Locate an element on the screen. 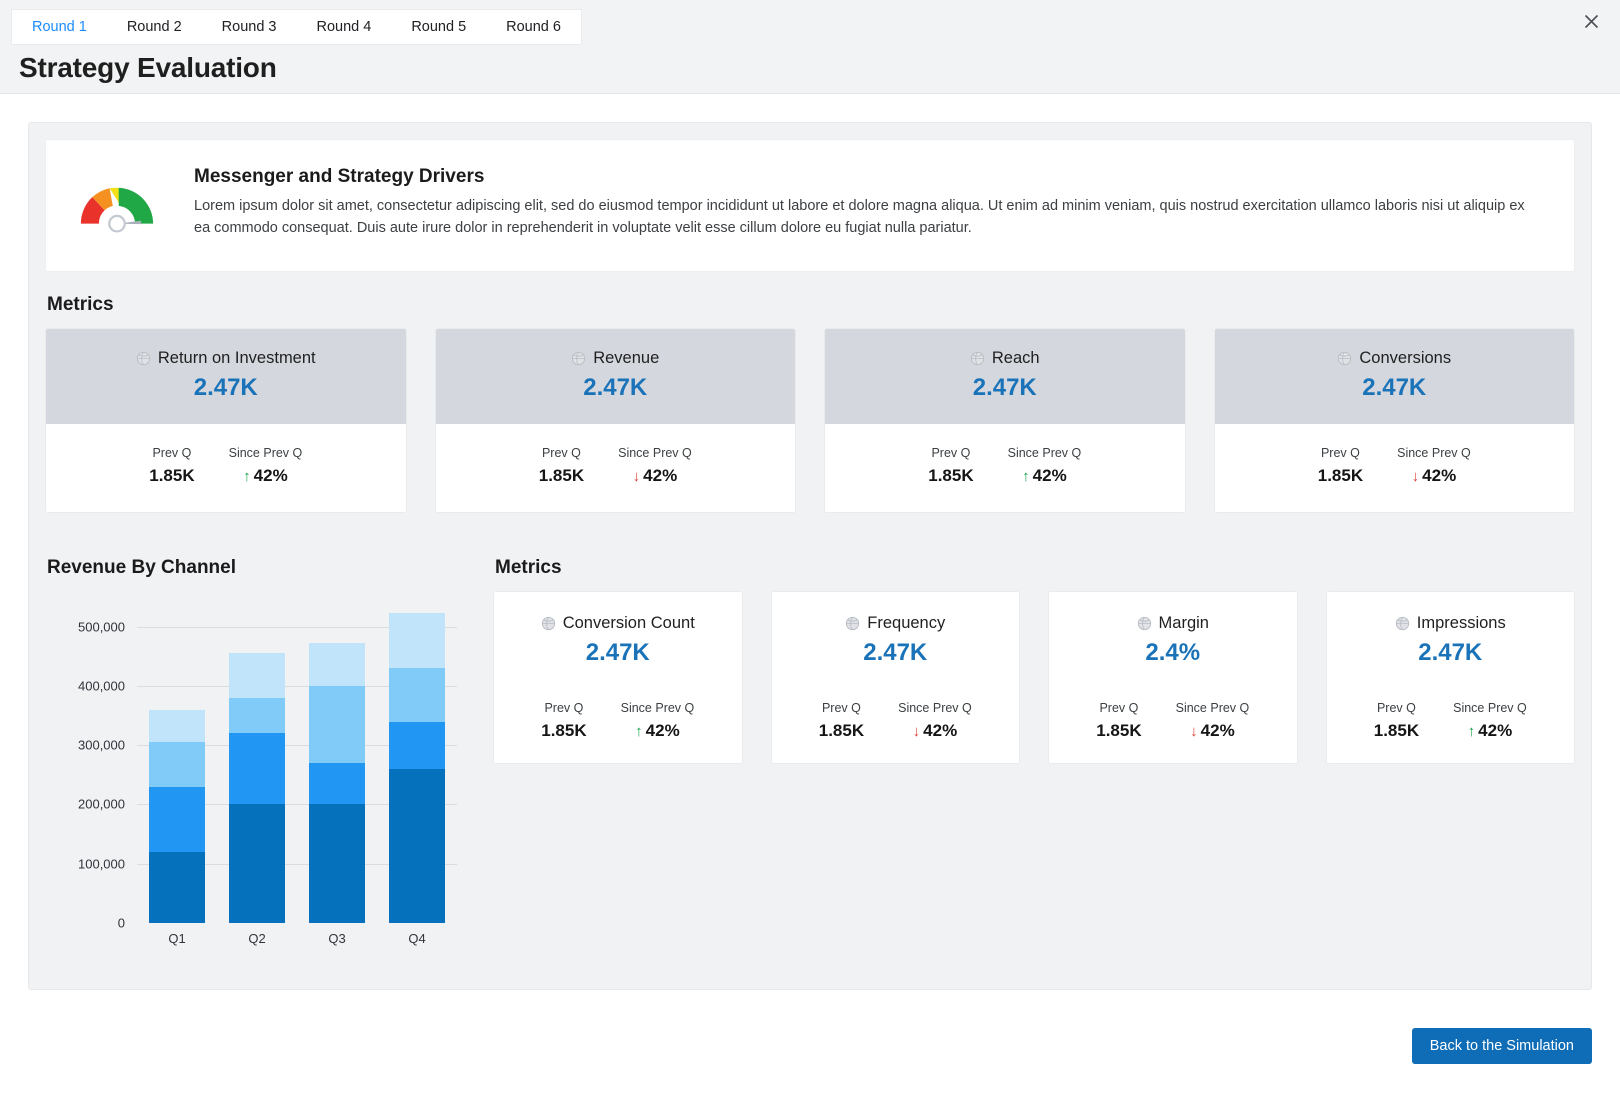  metric-card: Margin 2.4% Prev Q 1.85K Since Prev Q ↓ 42% is located at coordinates (1173, 677).